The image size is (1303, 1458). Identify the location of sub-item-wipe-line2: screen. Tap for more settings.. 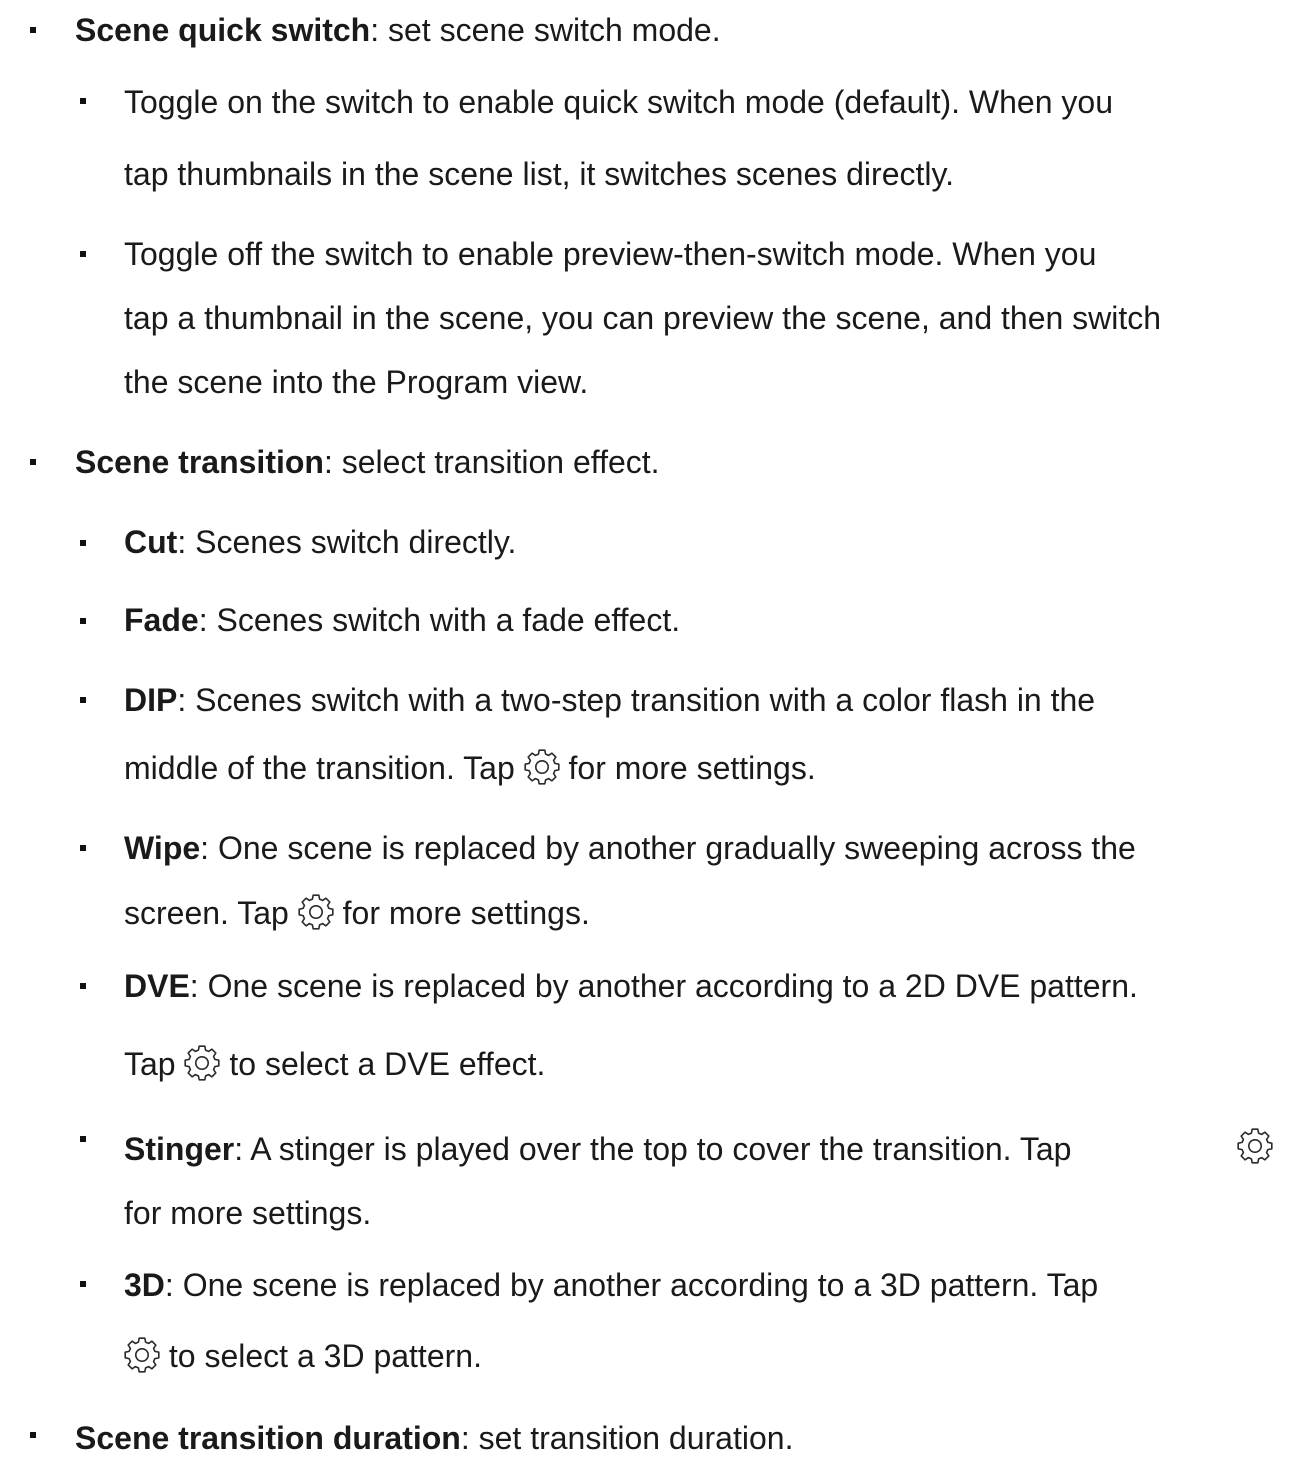
(357, 913).